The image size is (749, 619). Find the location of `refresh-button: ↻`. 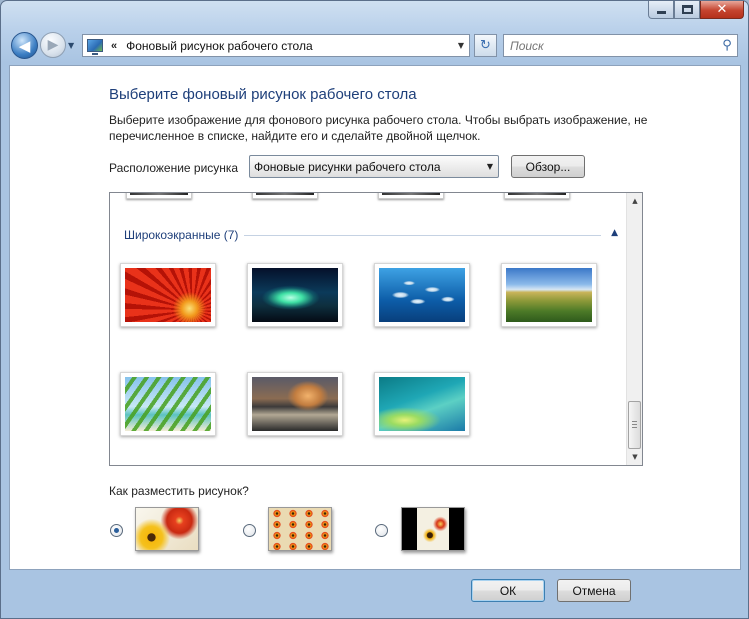

refresh-button: ↻ is located at coordinates (485, 45).